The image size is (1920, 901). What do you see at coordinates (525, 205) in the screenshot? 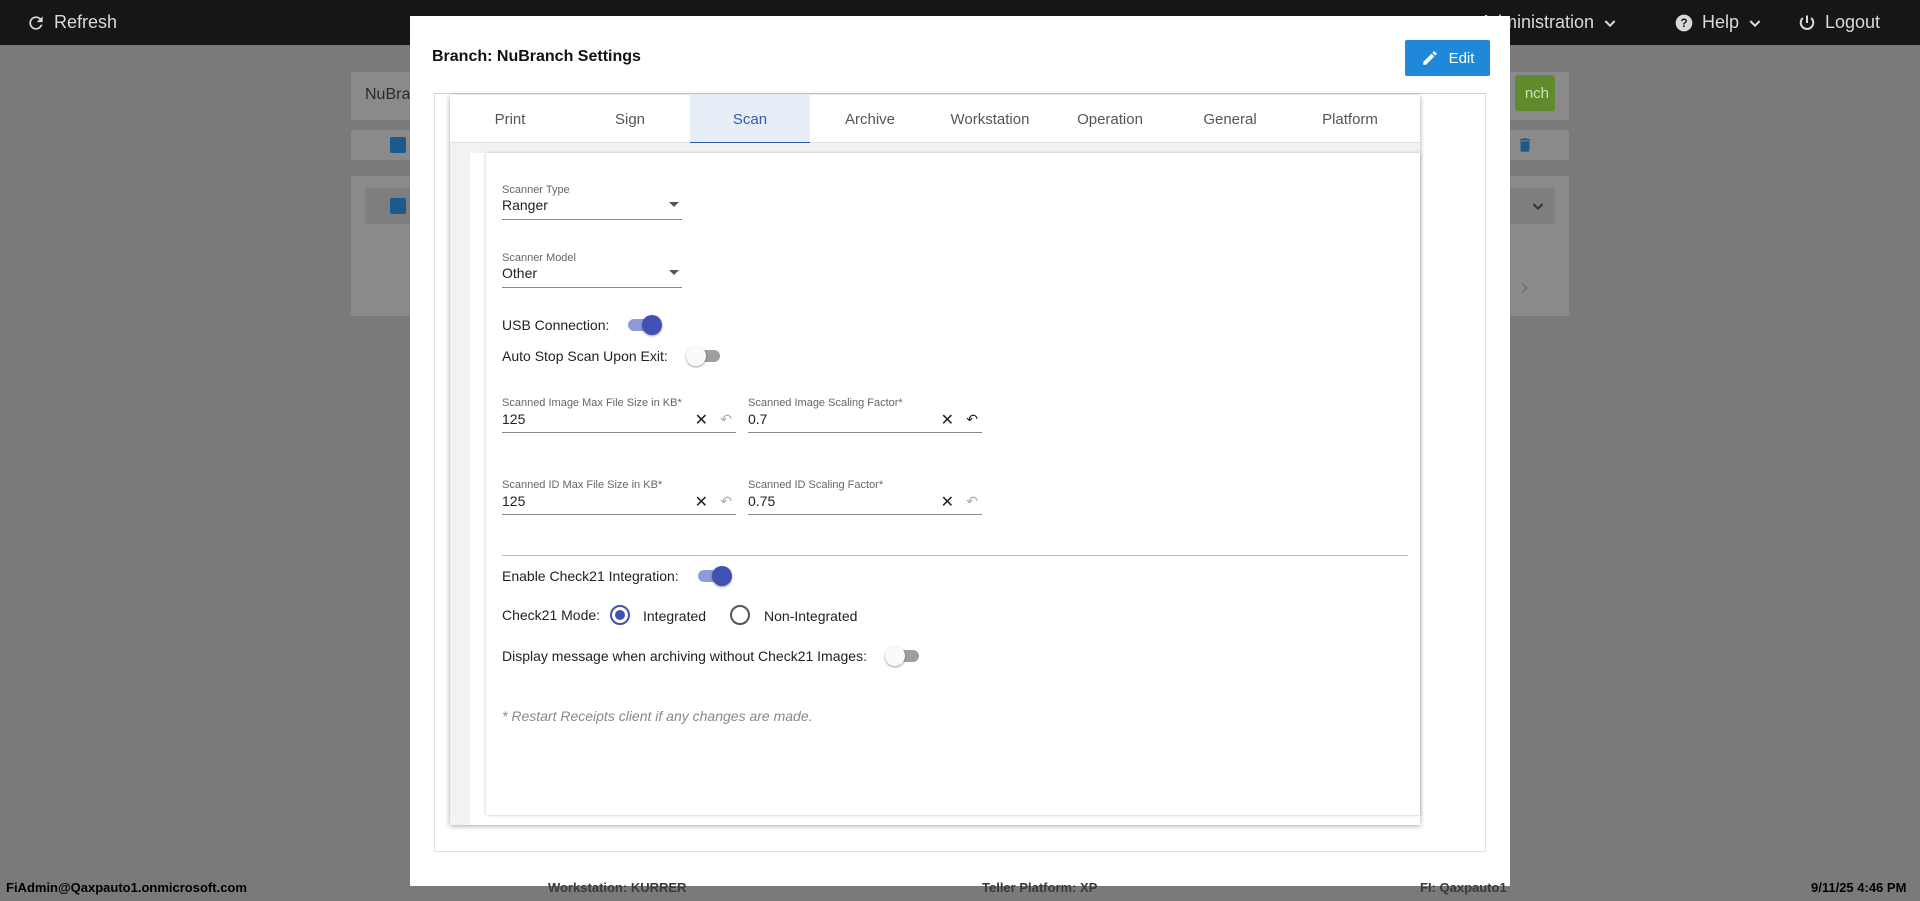
I see `scanner-type-value: Ranger` at bounding box center [525, 205].